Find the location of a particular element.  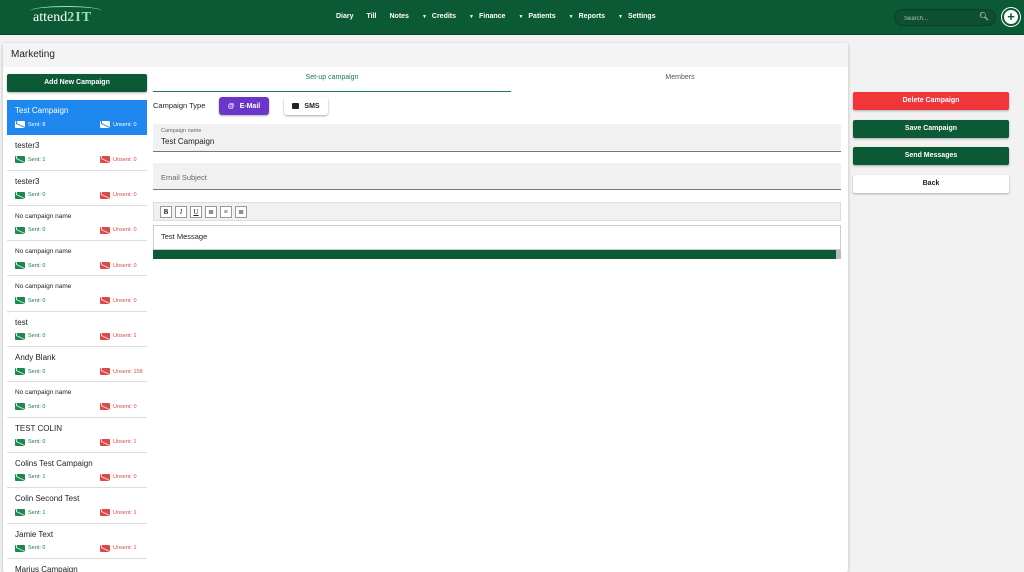

nav-label: Notes is located at coordinates (399, 16).